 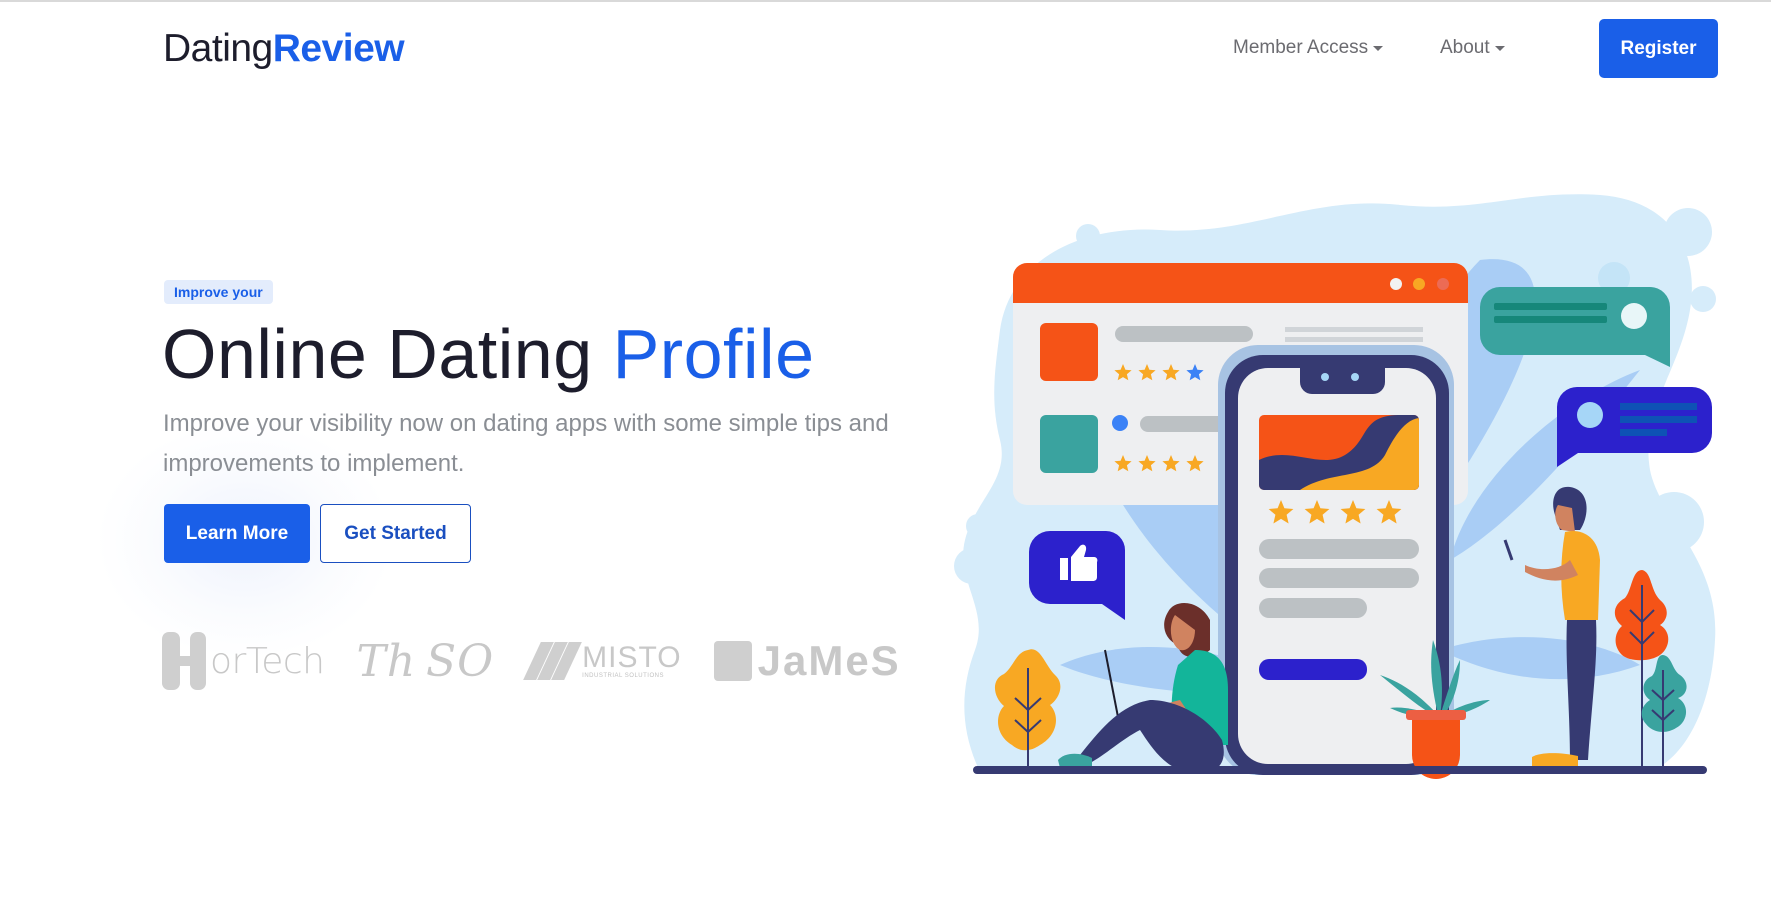 What do you see at coordinates (218, 292) in the screenshot?
I see `hero-badge: Improve your` at bounding box center [218, 292].